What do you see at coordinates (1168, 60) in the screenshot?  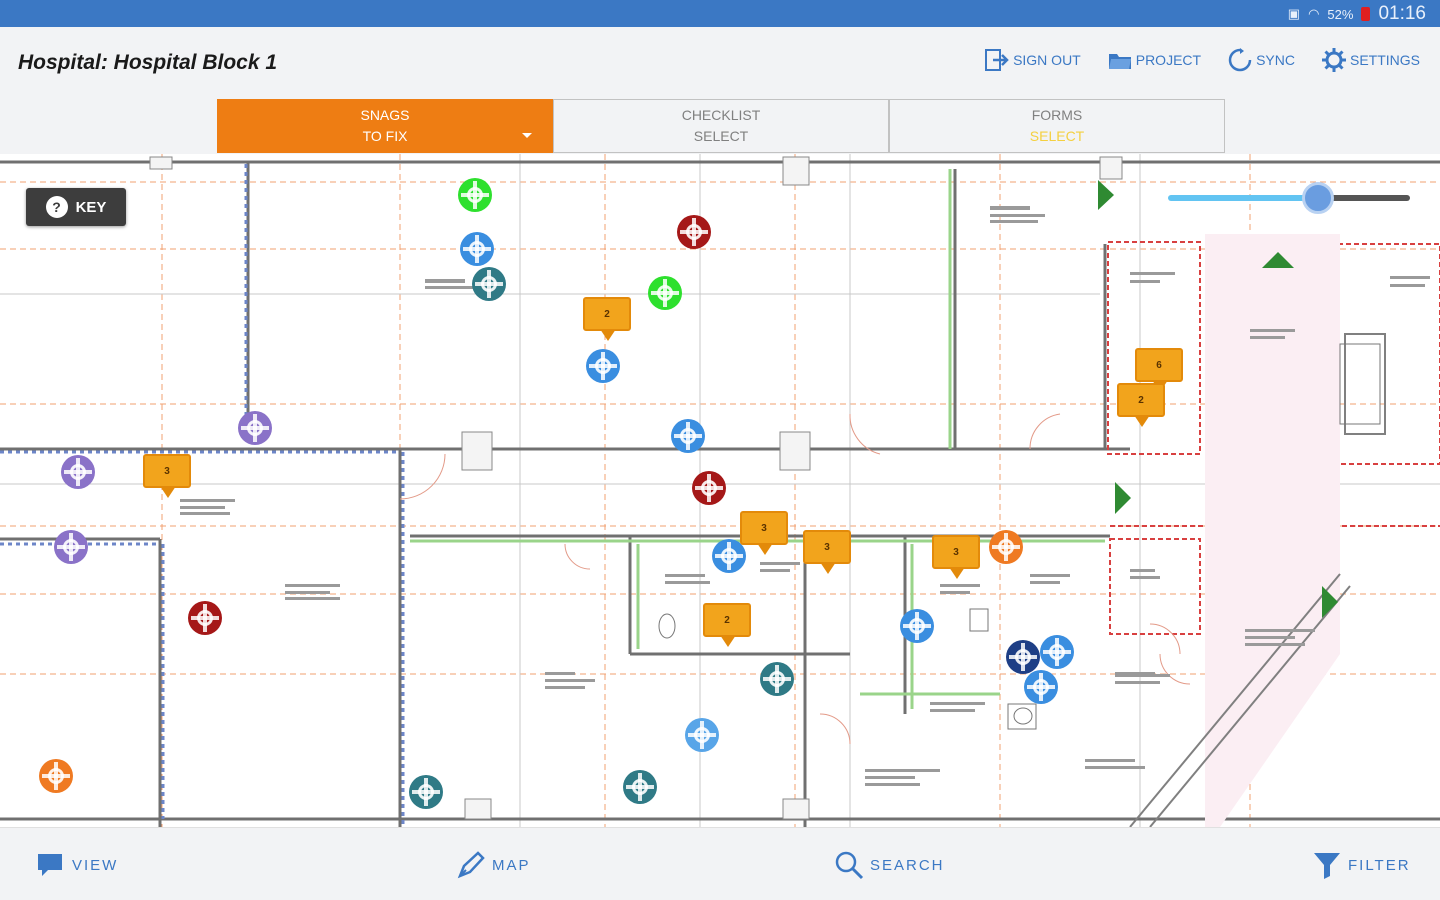 I see `project-label: PROJECT` at bounding box center [1168, 60].